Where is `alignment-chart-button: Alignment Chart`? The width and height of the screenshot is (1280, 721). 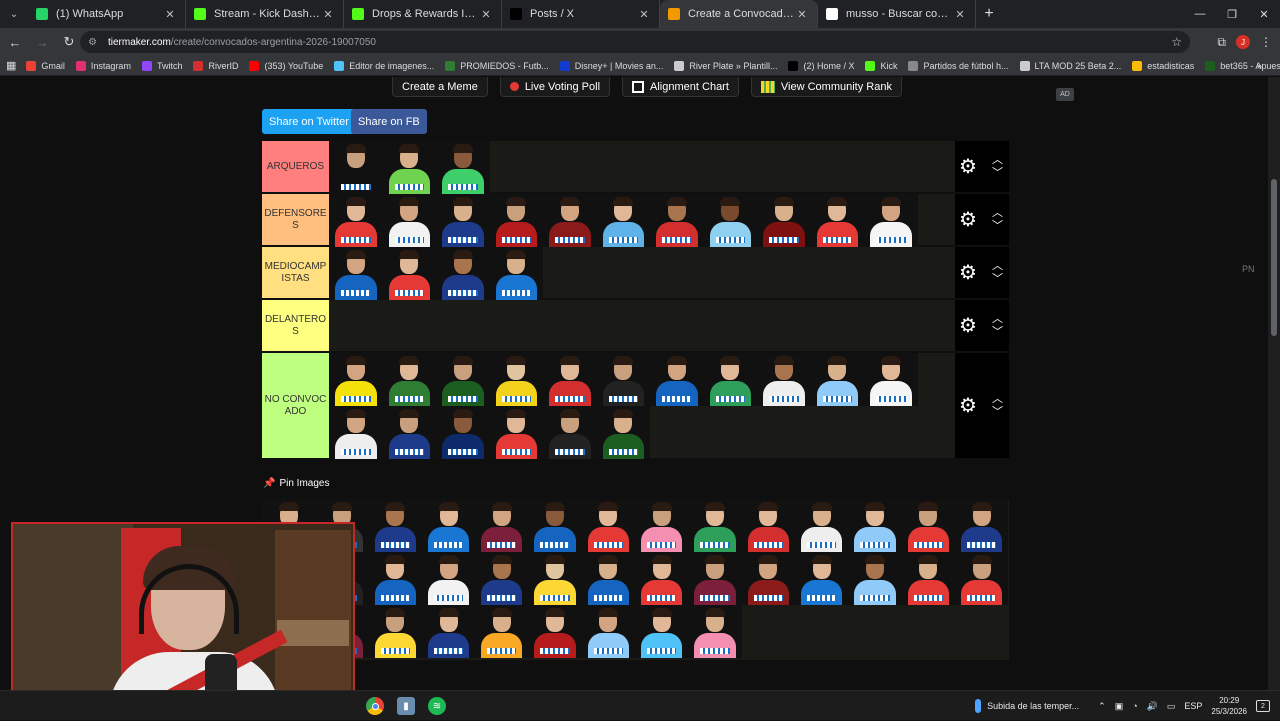 alignment-chart-button: Alignment Chart is located at coordinates (680, 87).